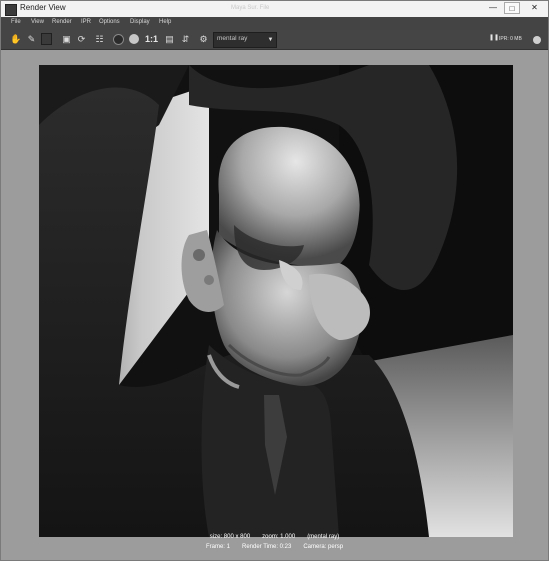 The width and height of the screenshot is (549, 561). What do you see at coordinates (266, 547) in the screenshot?
I see `render-time-label: Render Time: 0:23` at bounding box center [266, 547].